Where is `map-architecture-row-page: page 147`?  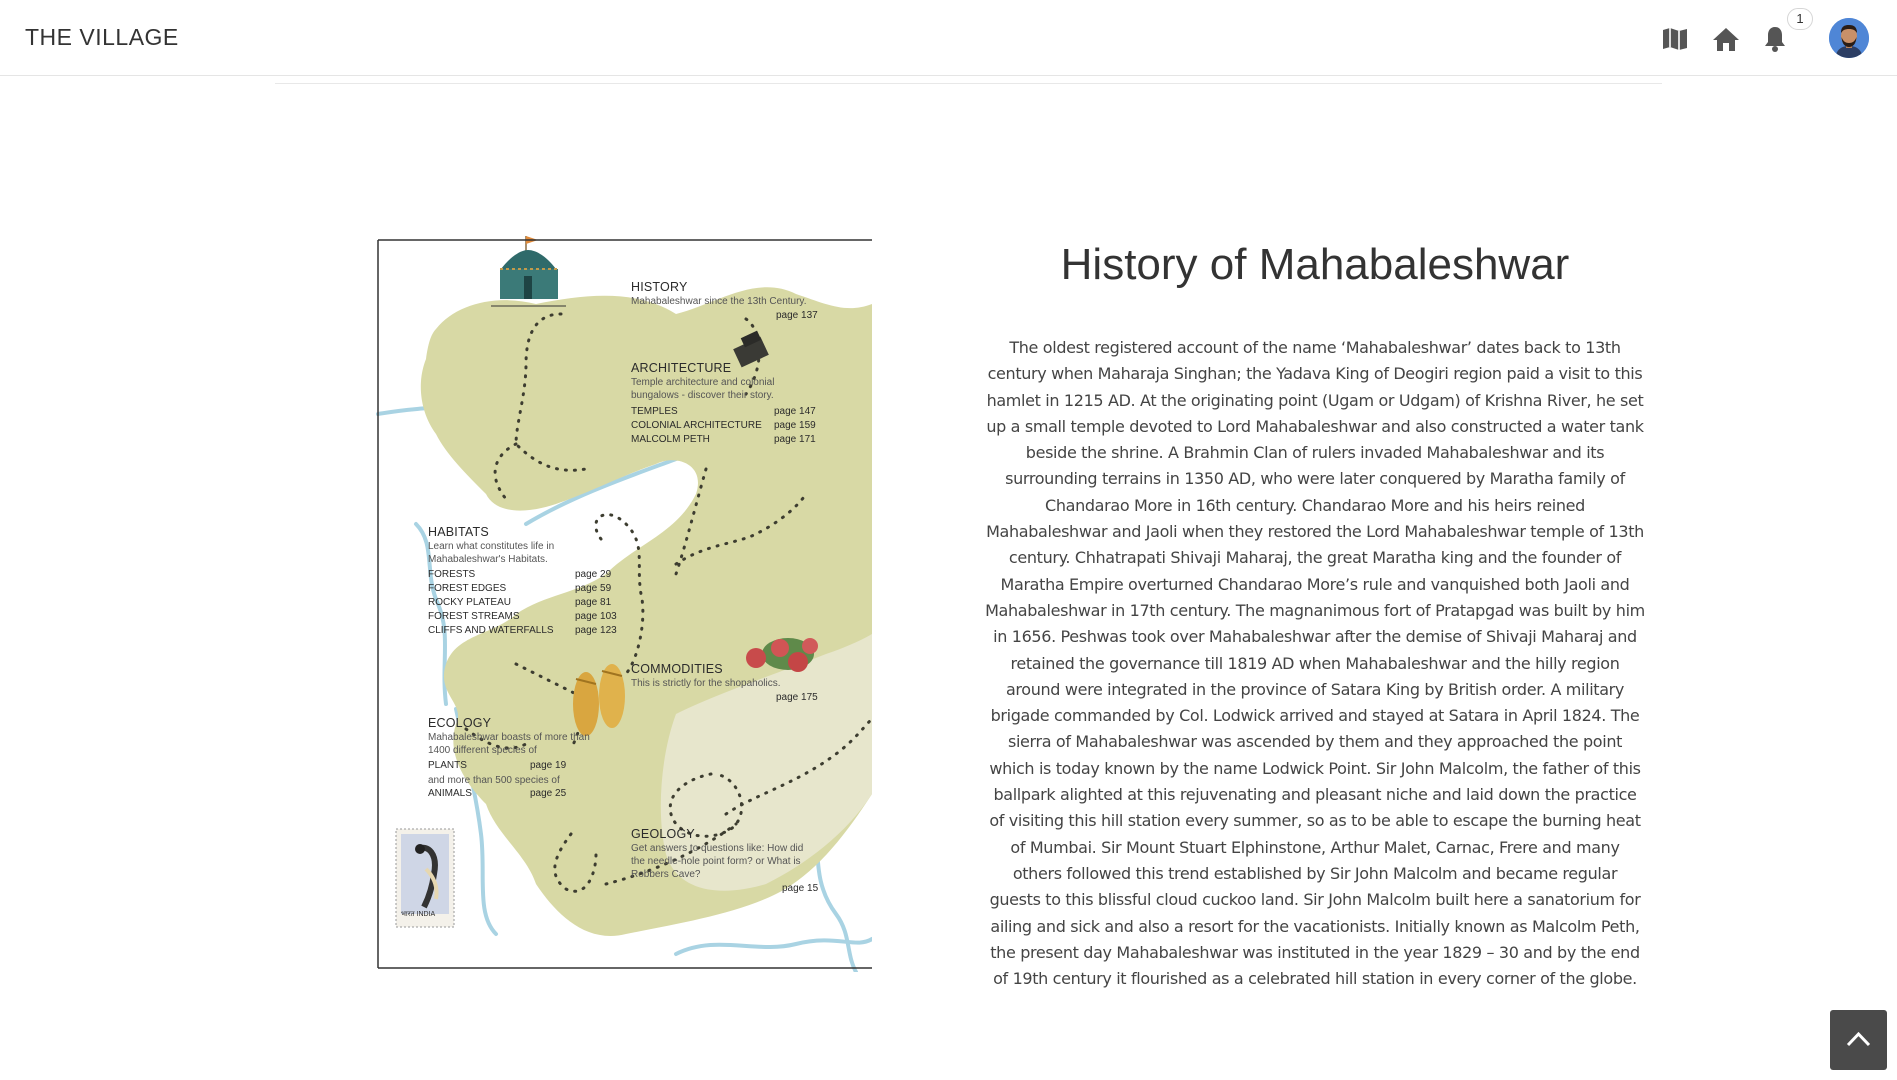 map-architecture-row-page: page 147 is located at coordinates (795, 411).